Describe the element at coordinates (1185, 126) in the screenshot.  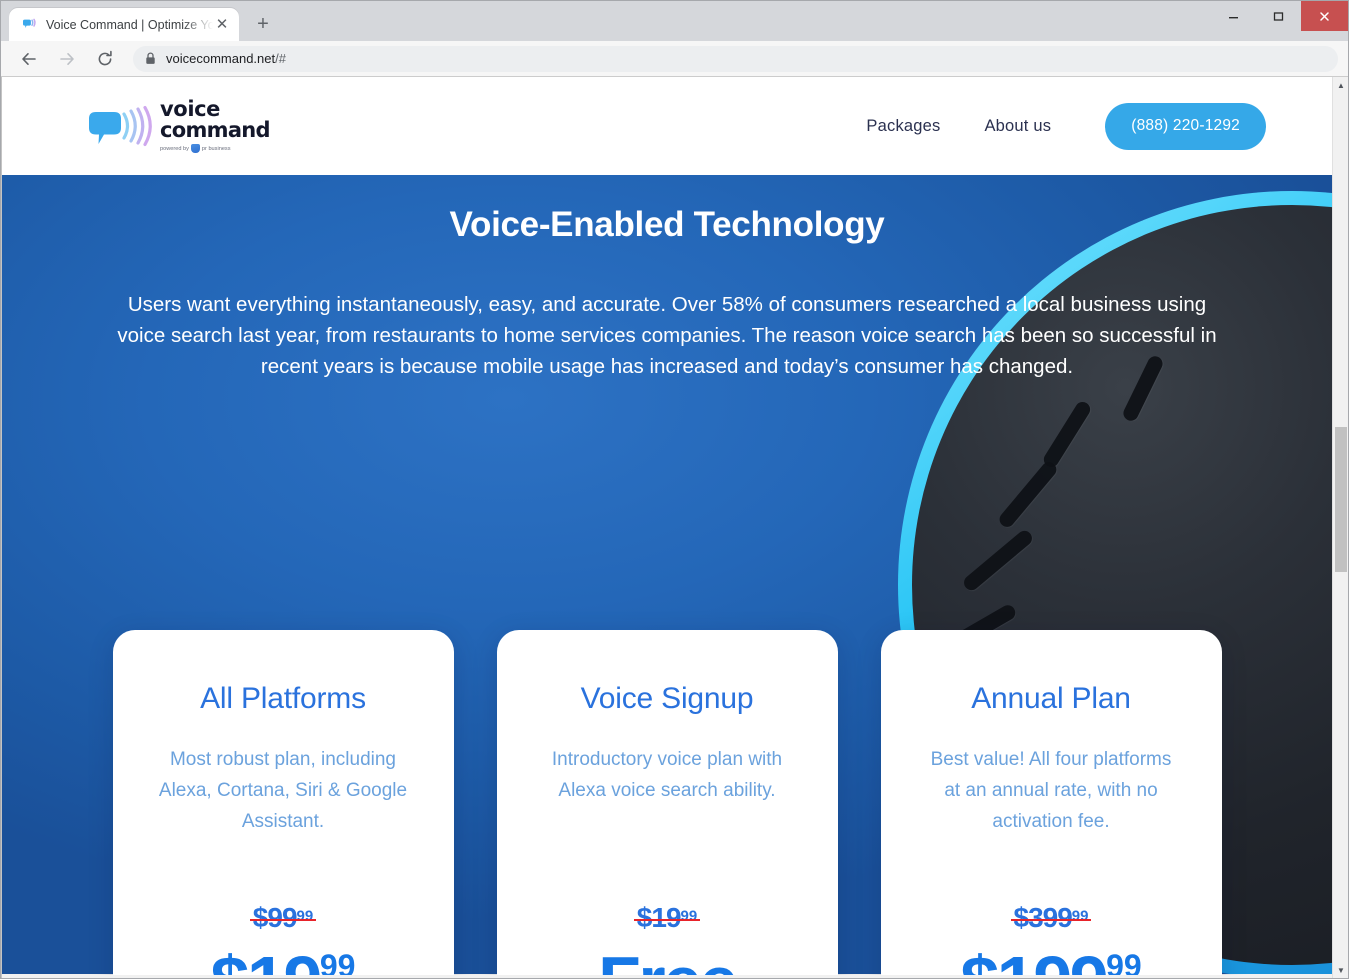
I see `phone-cta-button: (888) 220-1292` at that location.